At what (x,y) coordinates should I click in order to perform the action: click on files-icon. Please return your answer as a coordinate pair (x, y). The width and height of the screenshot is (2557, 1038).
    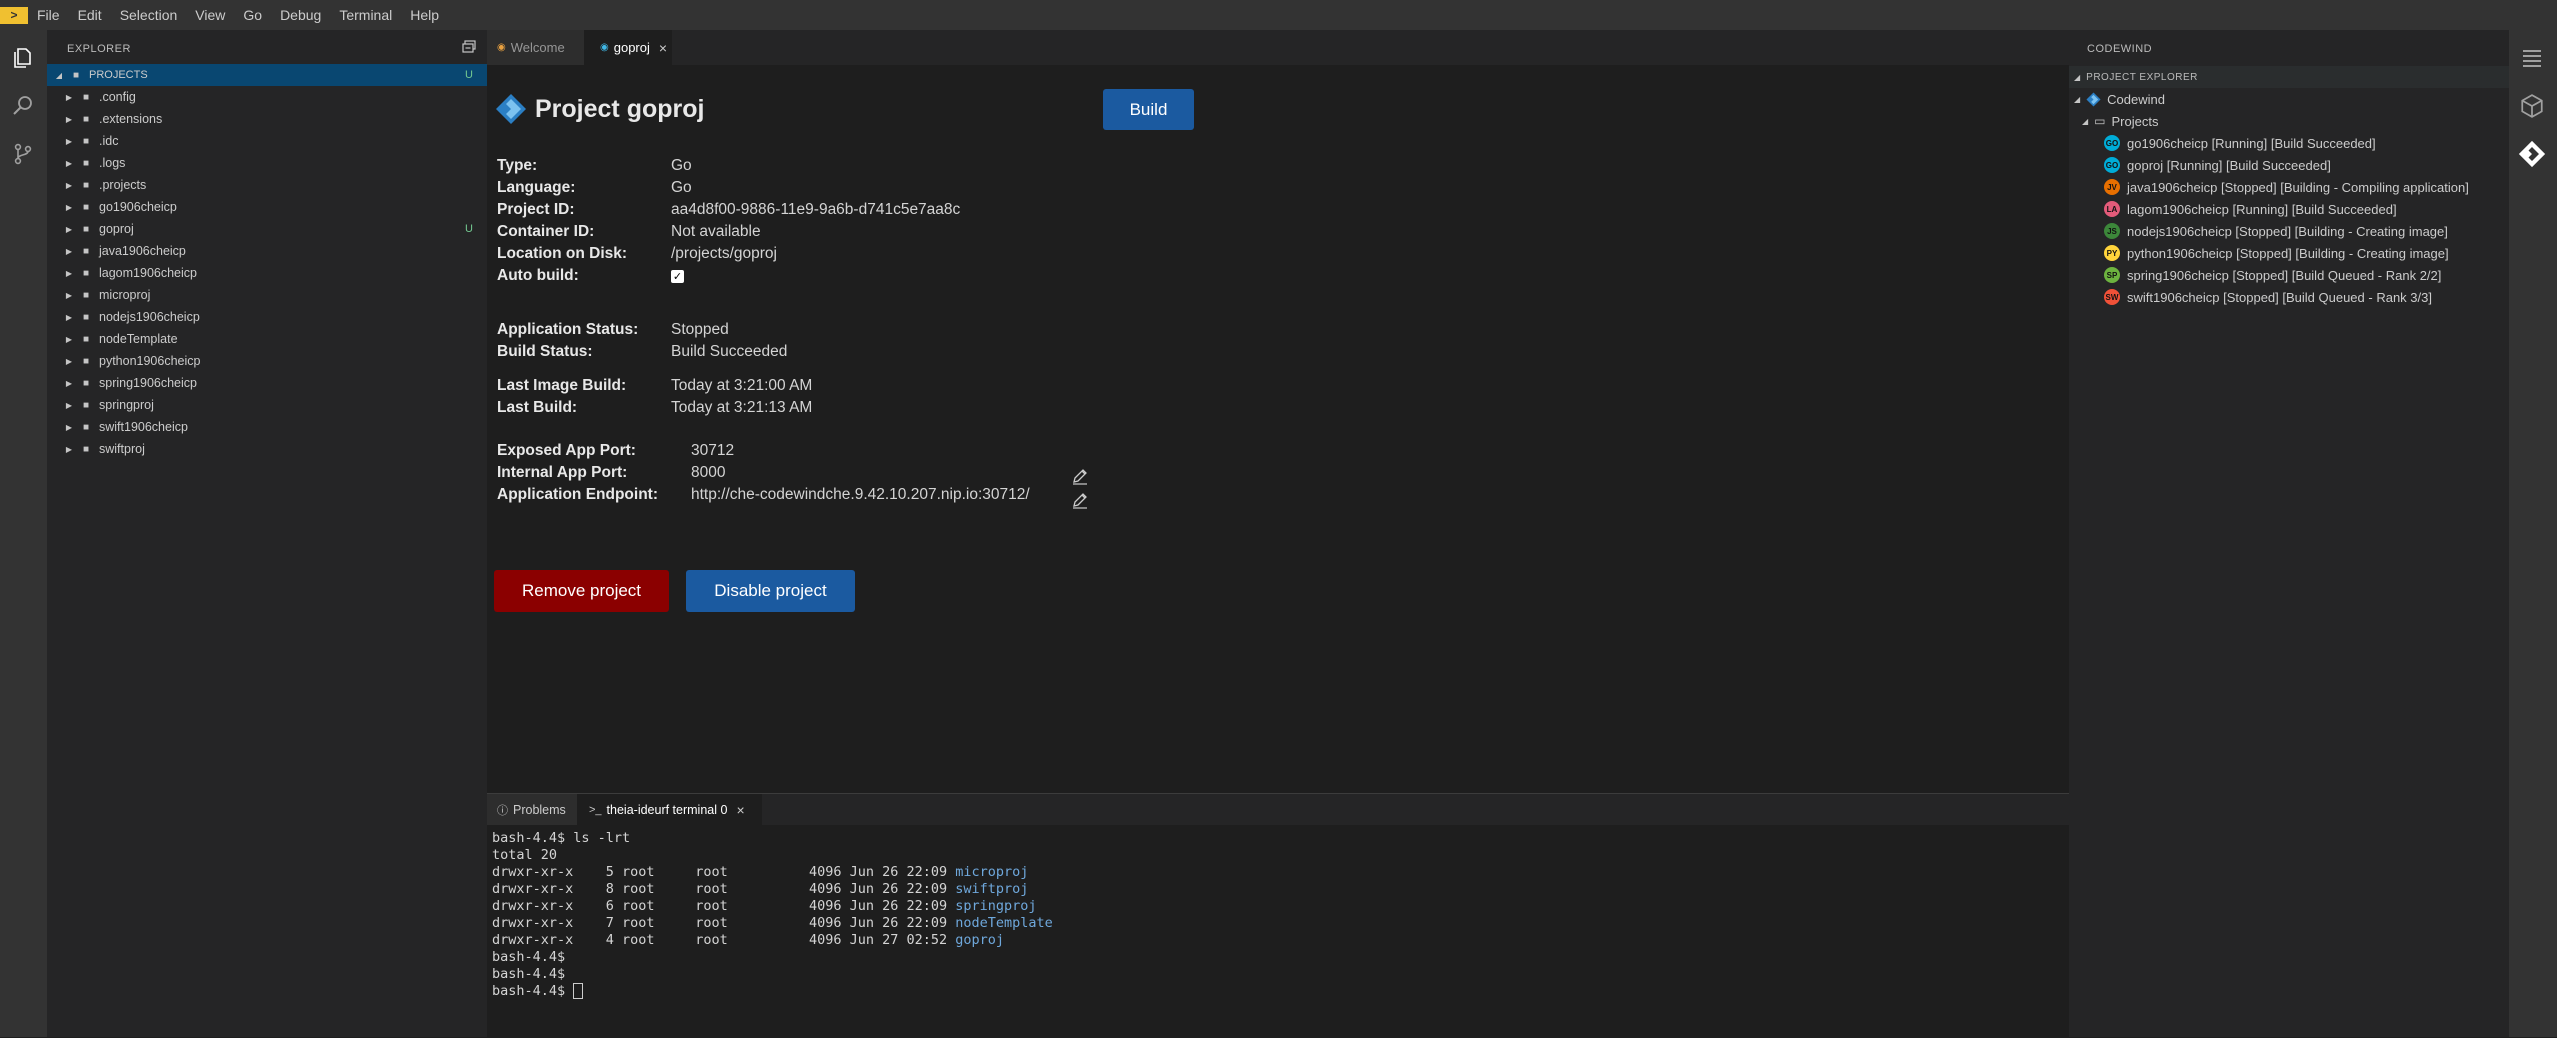
    Looking at the image, I should click on (23, 58).